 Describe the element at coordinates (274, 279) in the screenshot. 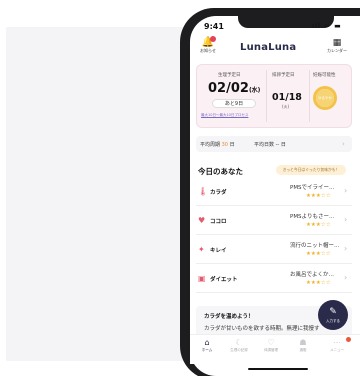

I see `list-item: ▣ ダイエット お風呂でよくか… ★★★☆☆ ›` at that location.